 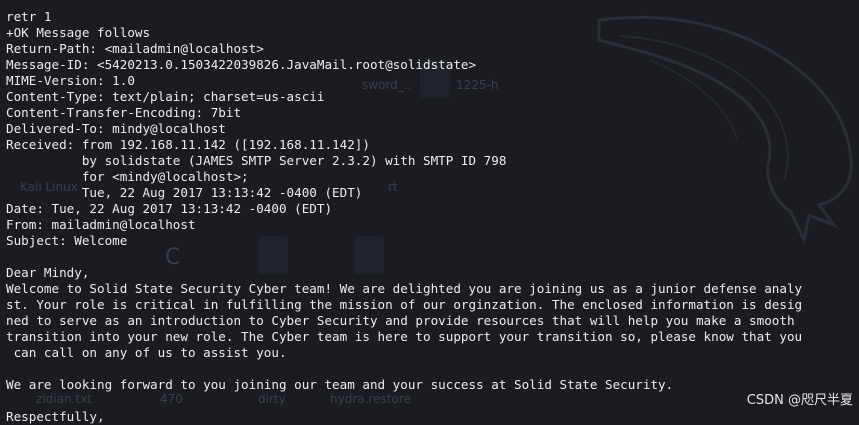 I want to click on terminal-line: +OK Message follows, so click(x=78, y=32).